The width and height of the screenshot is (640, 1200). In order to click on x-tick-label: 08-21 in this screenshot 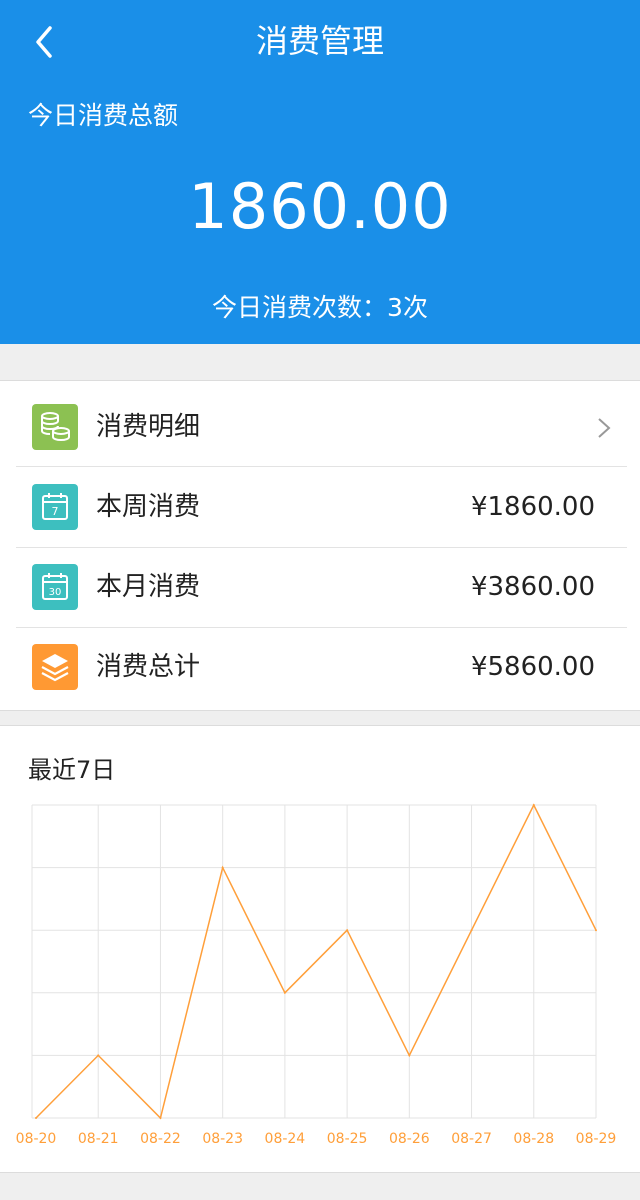, I will do `click(98, 1139)`.